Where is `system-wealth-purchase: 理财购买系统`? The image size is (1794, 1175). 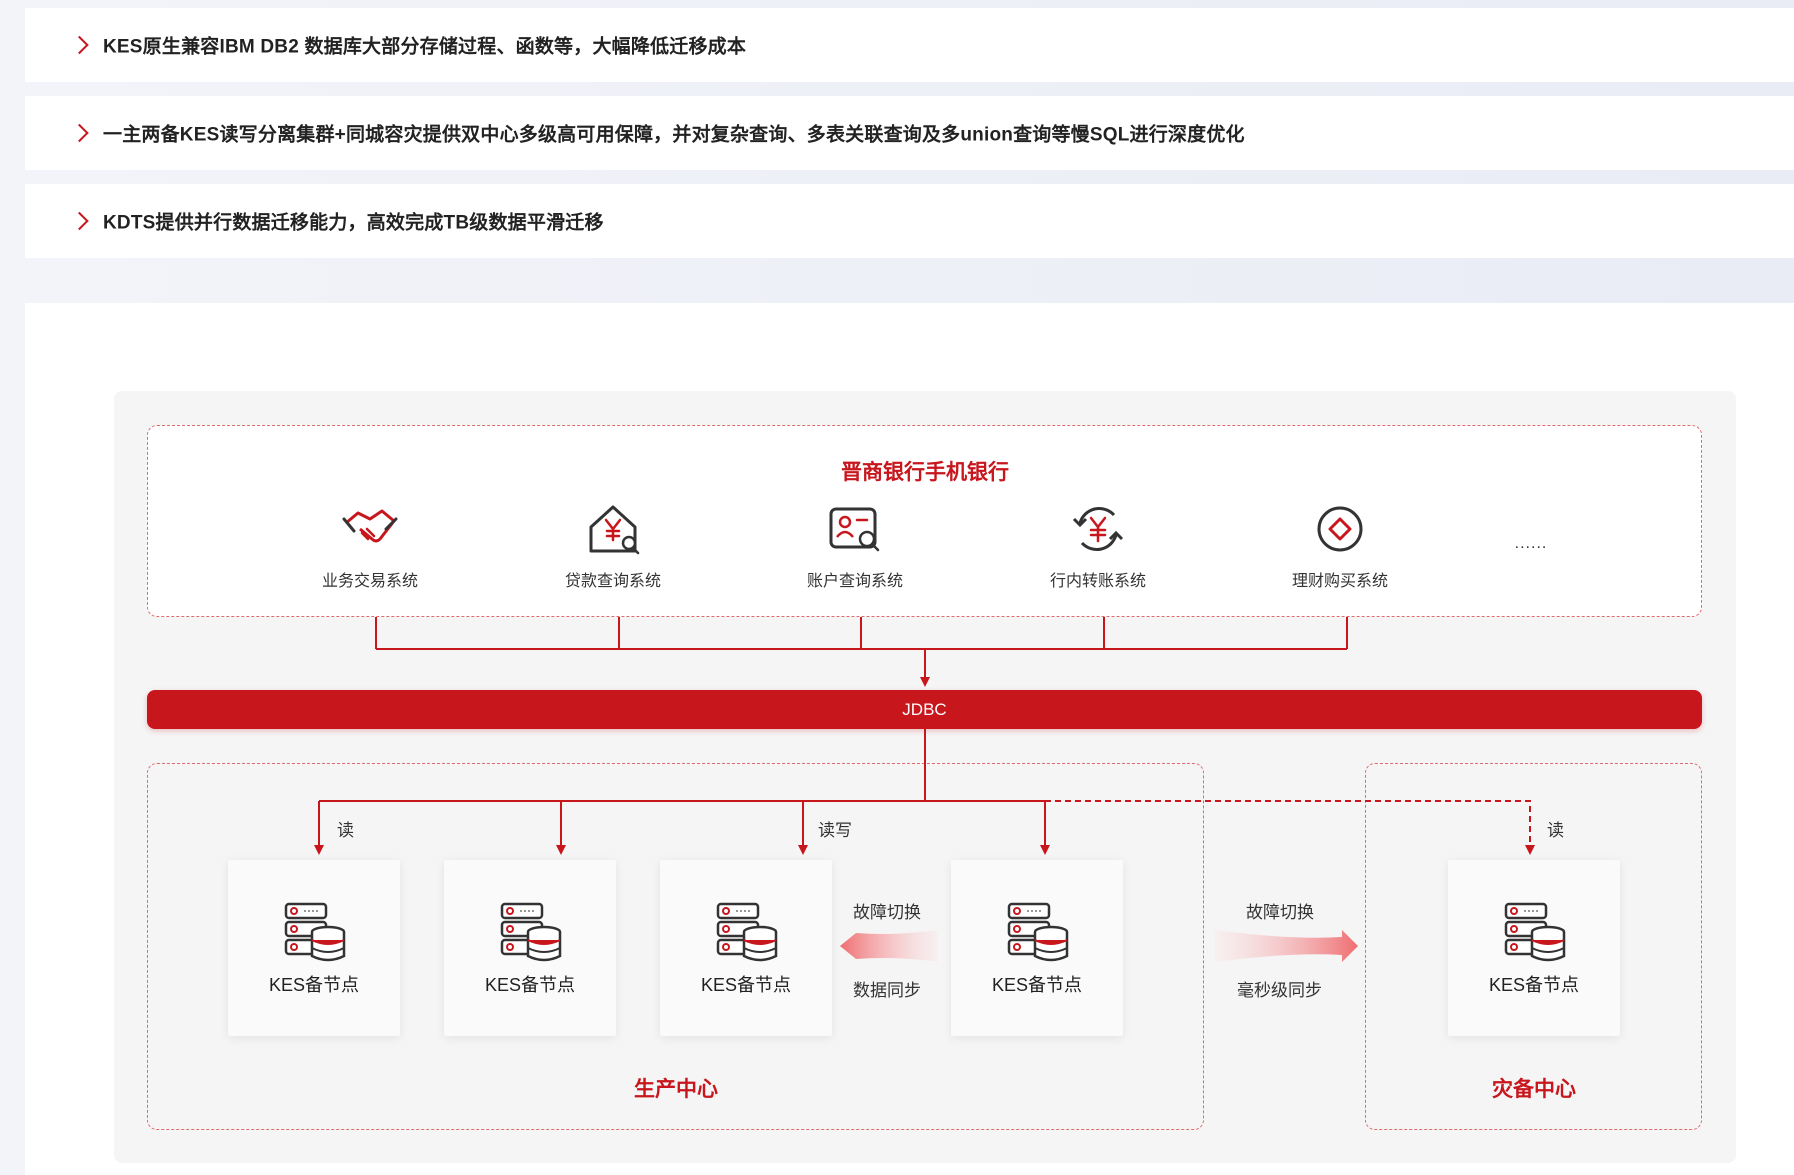 system-wealth-purchase: 理财购买系统 is located at coordinates (1340, 547).